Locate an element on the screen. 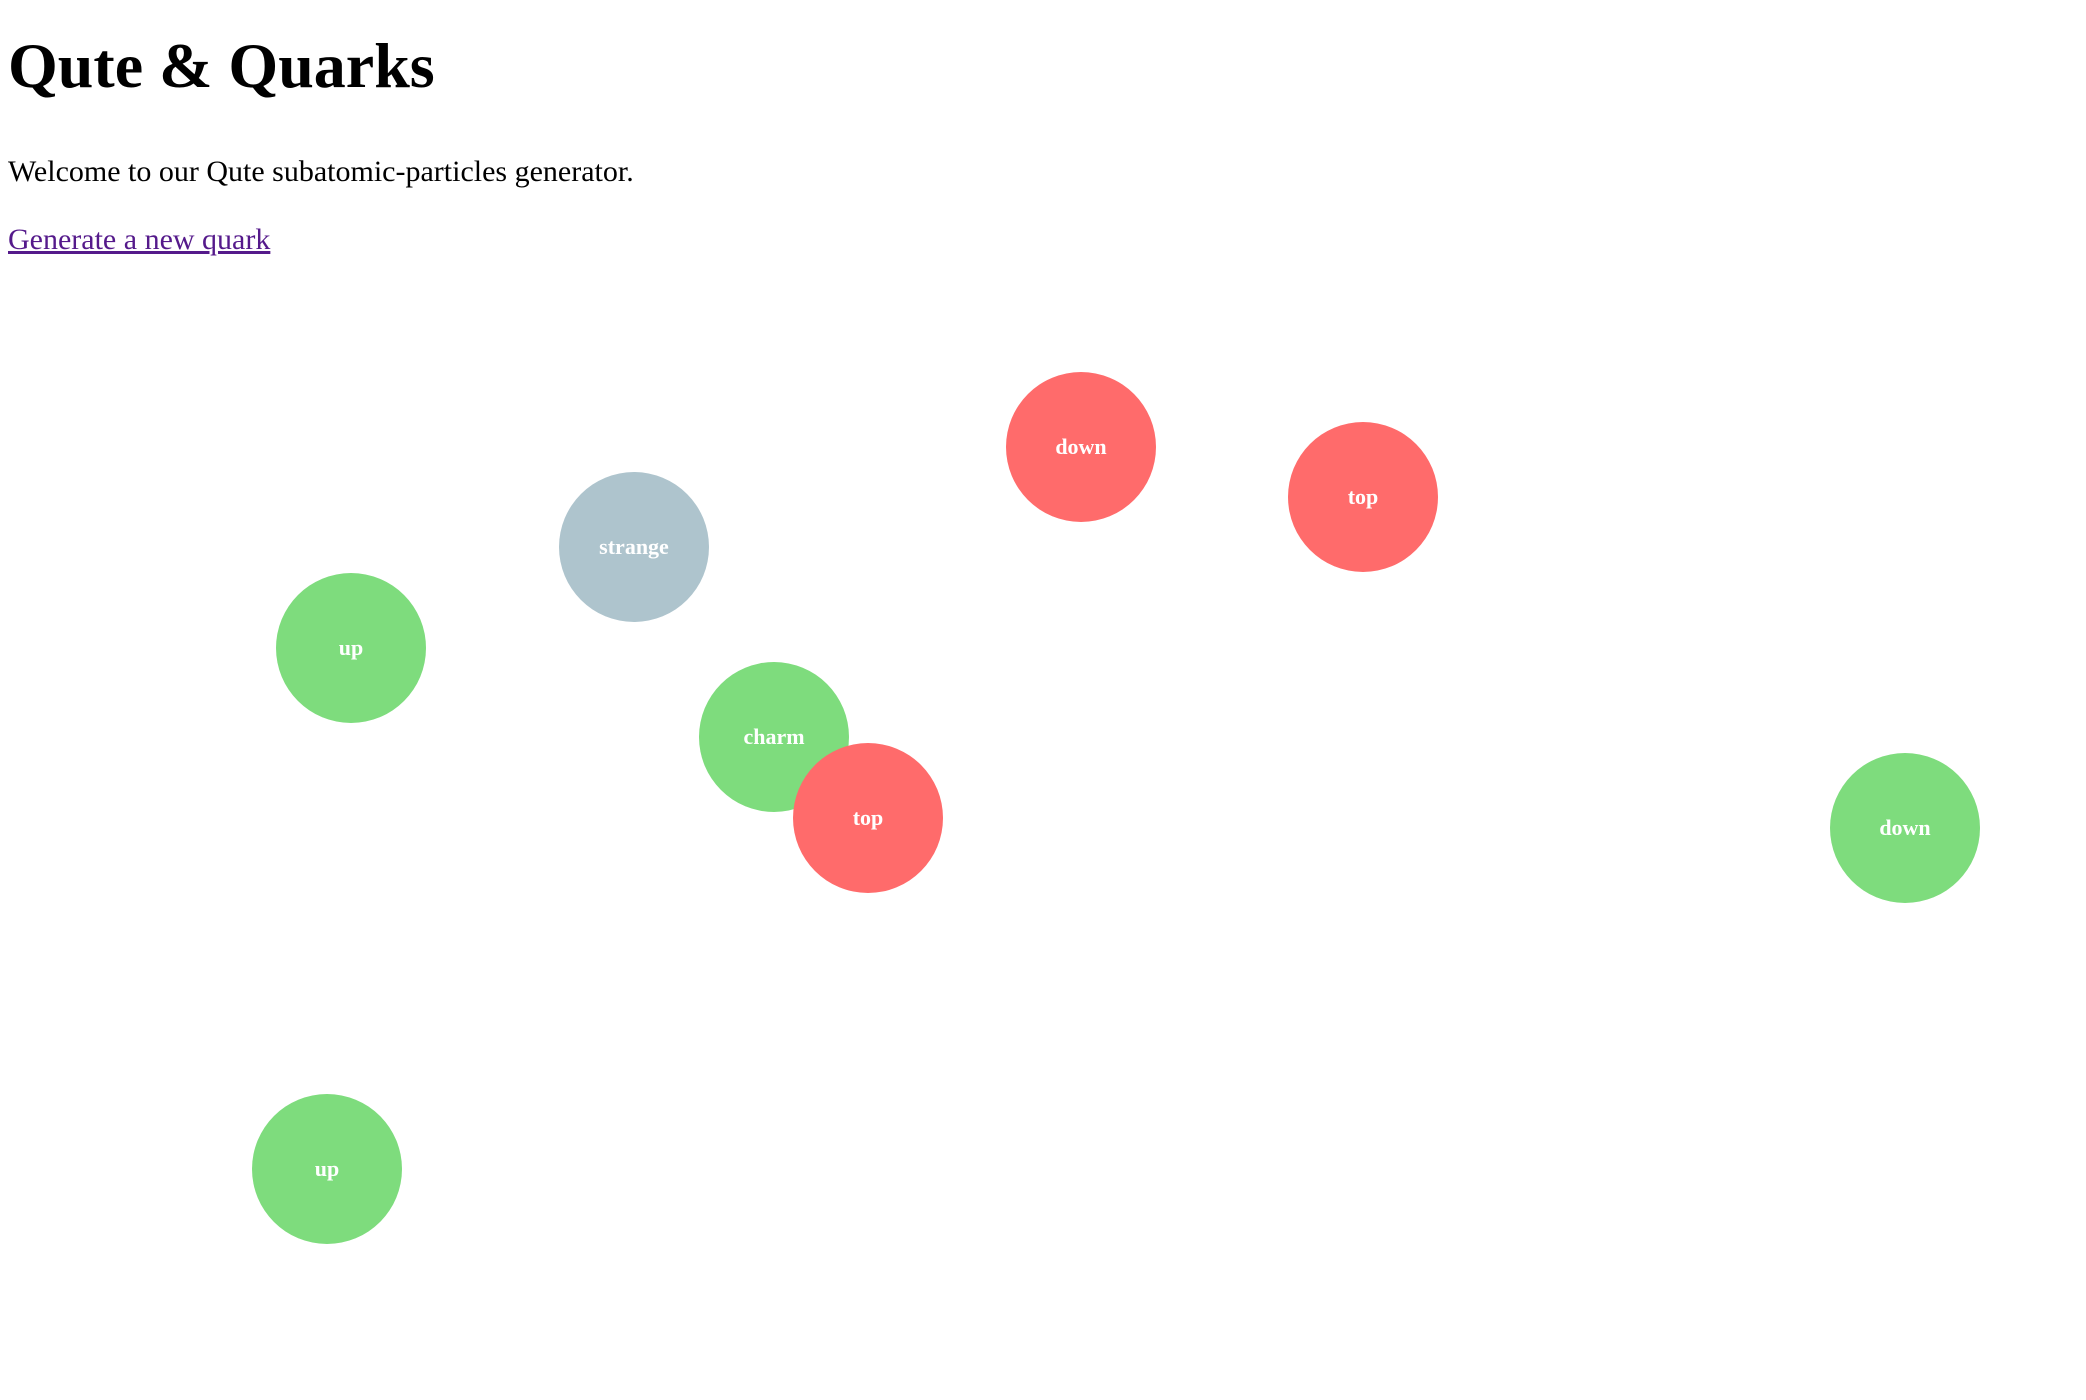 The width and height of the screenshot is (2086, 1400). quark-label: strange is located at coordinates (634, 546).